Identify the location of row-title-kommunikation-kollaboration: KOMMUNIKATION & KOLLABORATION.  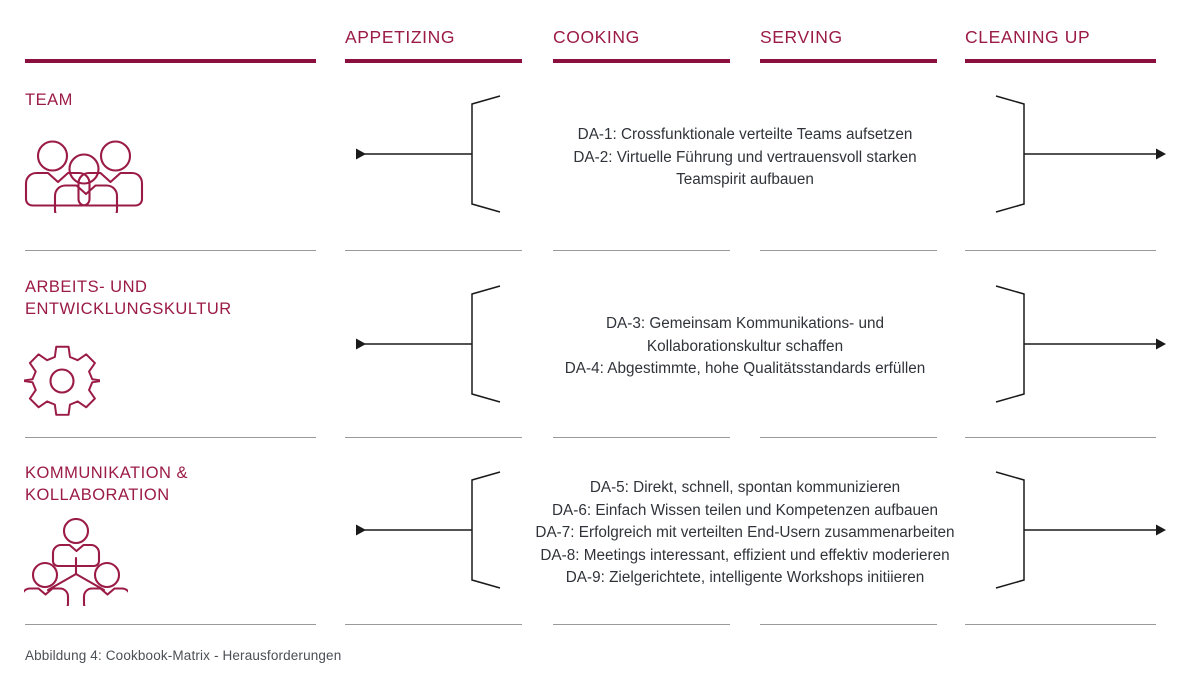
(107, 484).